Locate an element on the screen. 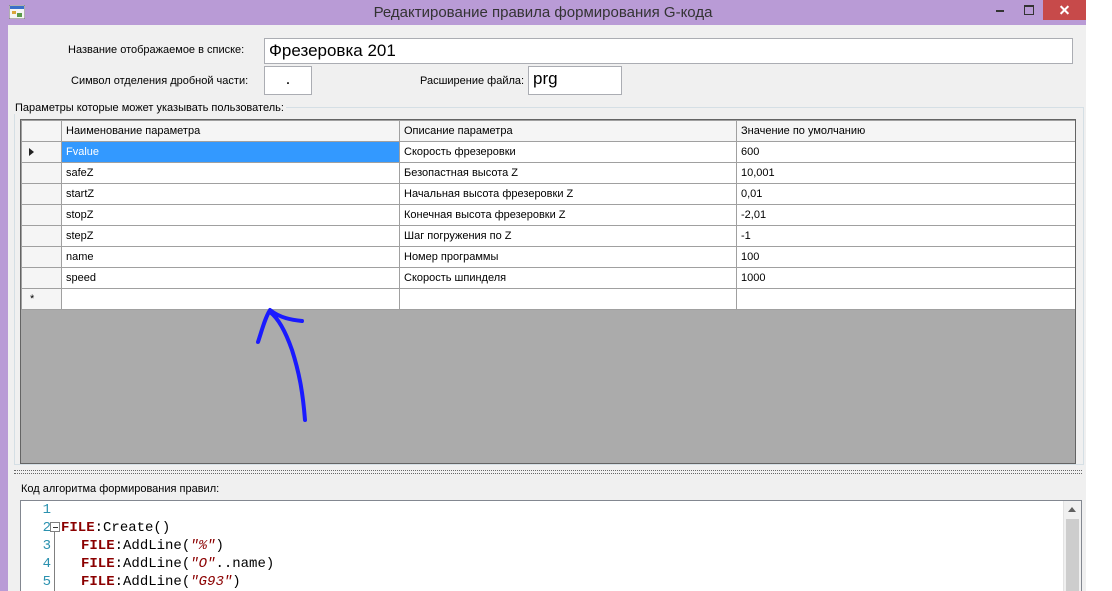  code-string: "%" is located at coordinates (203, 546).